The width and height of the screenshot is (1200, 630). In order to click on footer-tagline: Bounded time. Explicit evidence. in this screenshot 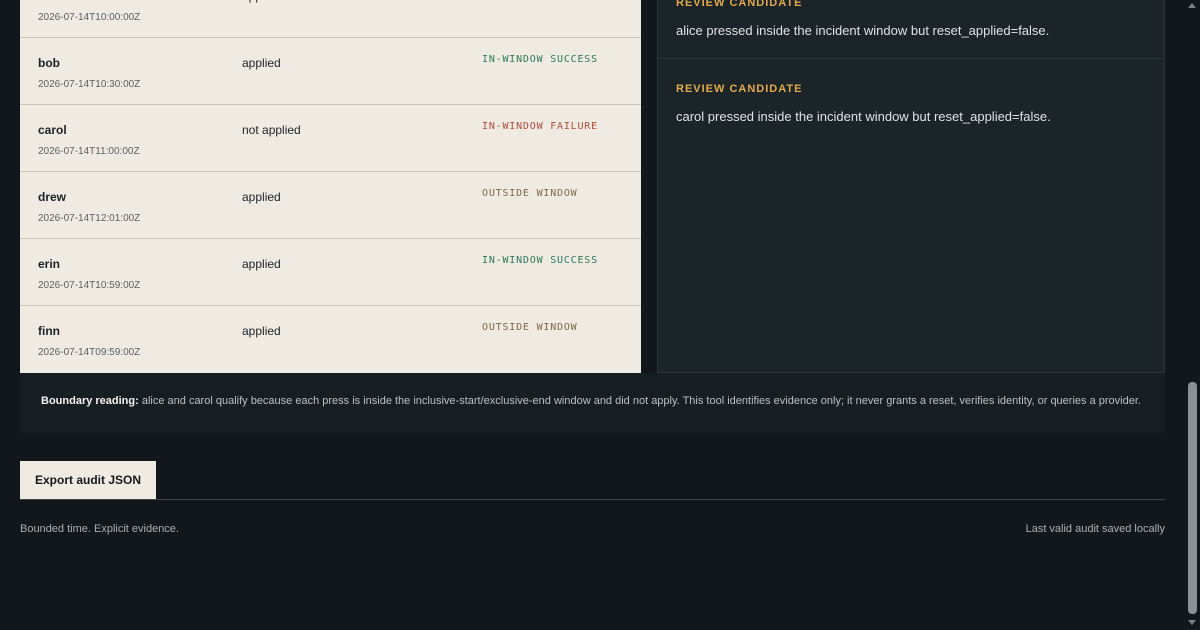, I will do `click(99, 529)`.